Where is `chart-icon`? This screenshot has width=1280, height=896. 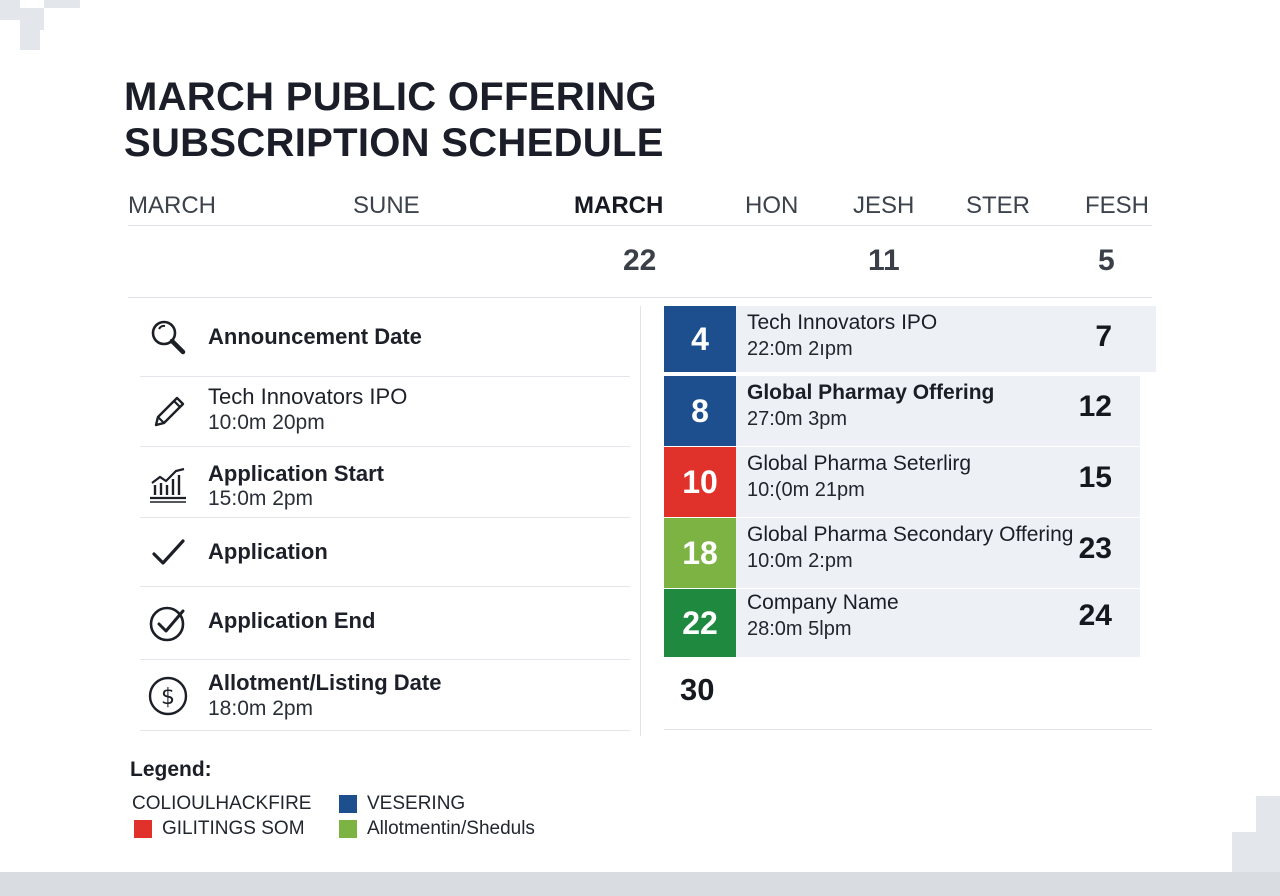
chart-icon is located at coordinates (168, 483).